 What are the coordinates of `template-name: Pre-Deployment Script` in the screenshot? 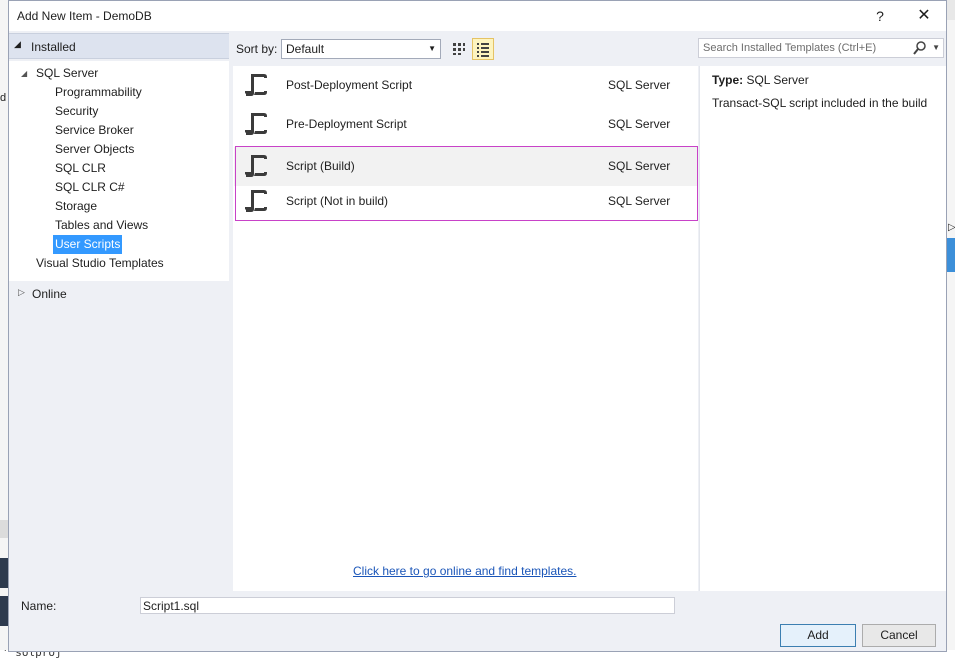 It's located at (346, 124).